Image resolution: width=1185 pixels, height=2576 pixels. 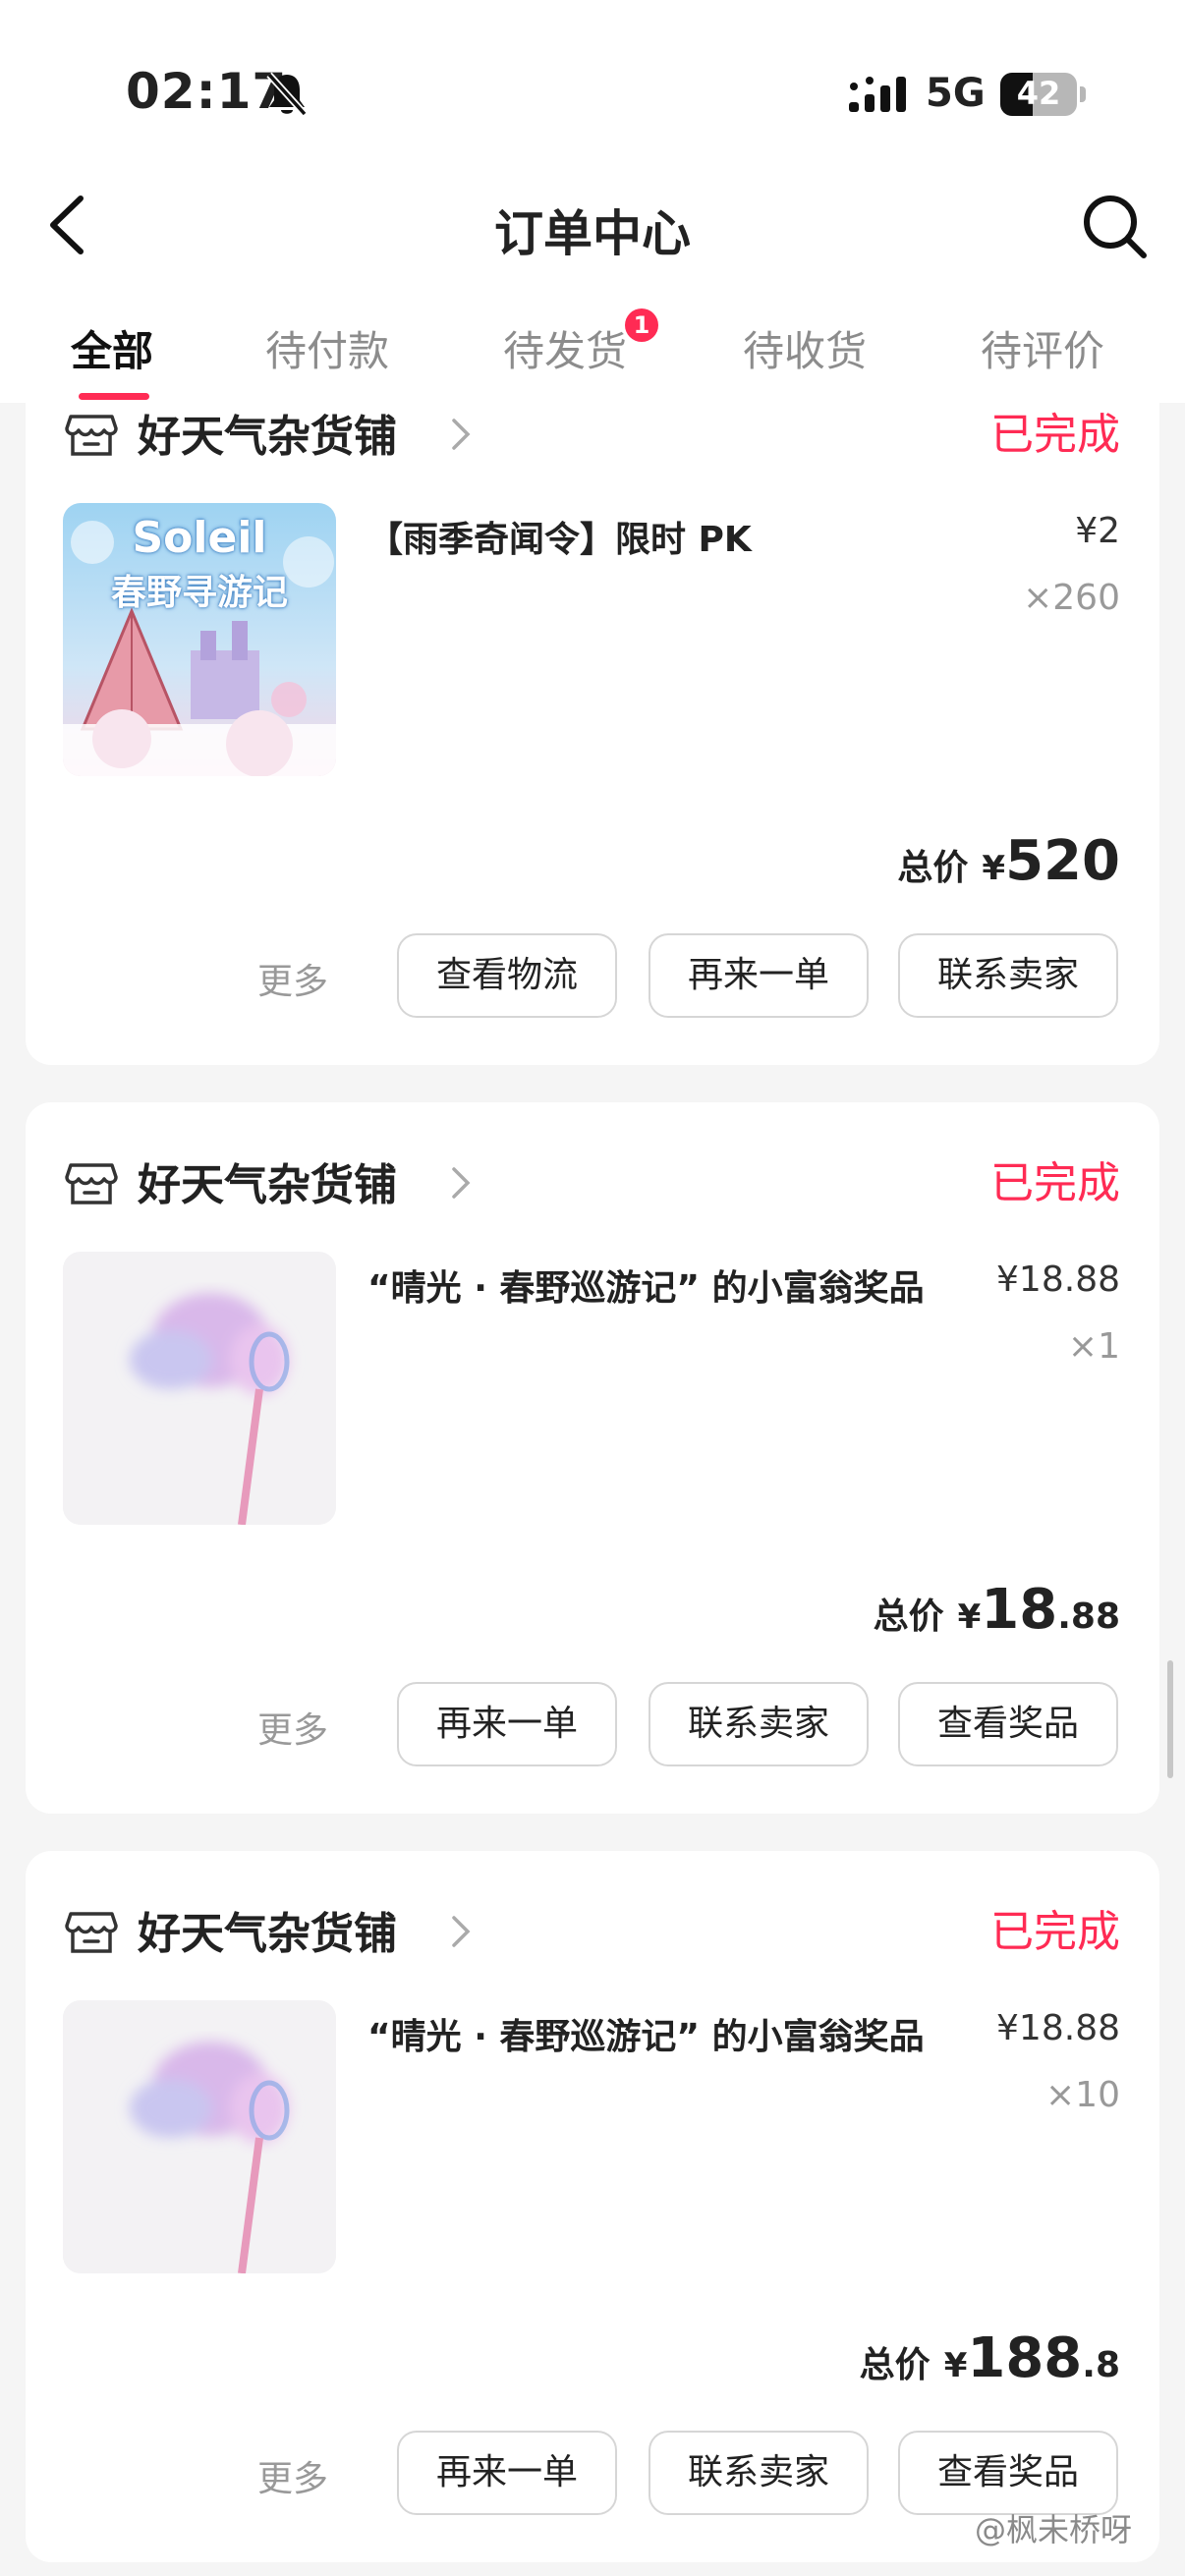 What do you see at coordinates (507, 975) in the screenshot?
I see `view-logistics-button: 查看物流` at bounding box center [507, 975].